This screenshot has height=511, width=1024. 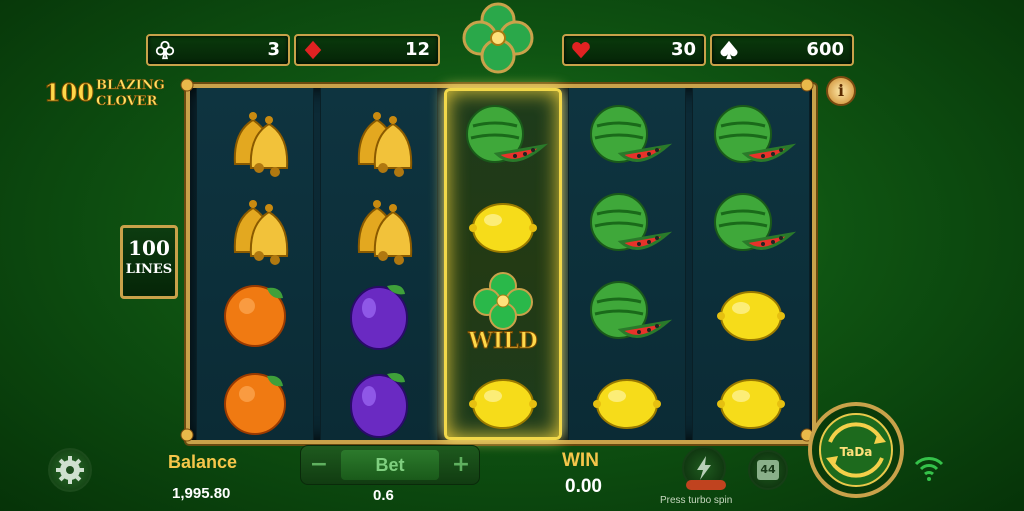 What do you see at coordinates (201, 493) in the screenshot?
I see `balance-value: 1,995.80` at bounding box center [201, 493].